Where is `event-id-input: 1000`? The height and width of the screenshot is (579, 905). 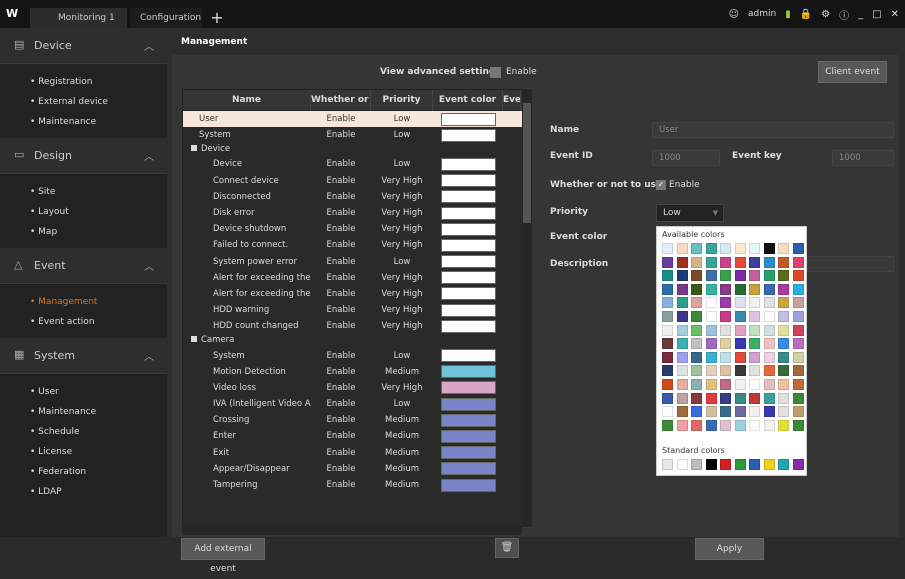
event-id-input: 1000 is located at coordinates (686, 158).